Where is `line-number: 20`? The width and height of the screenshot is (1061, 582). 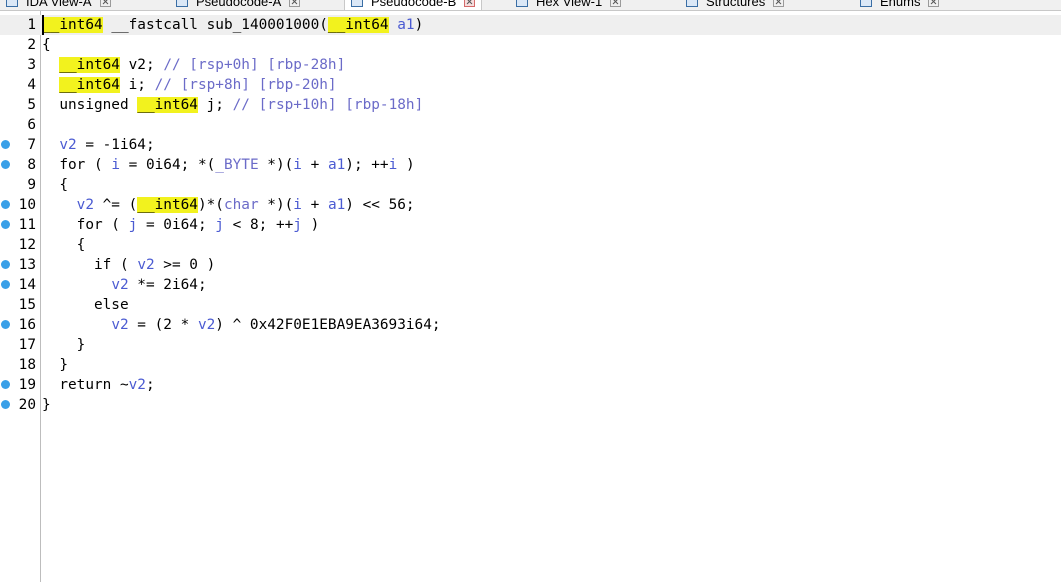
line-number: 20 is located at coordinates (27, 405).